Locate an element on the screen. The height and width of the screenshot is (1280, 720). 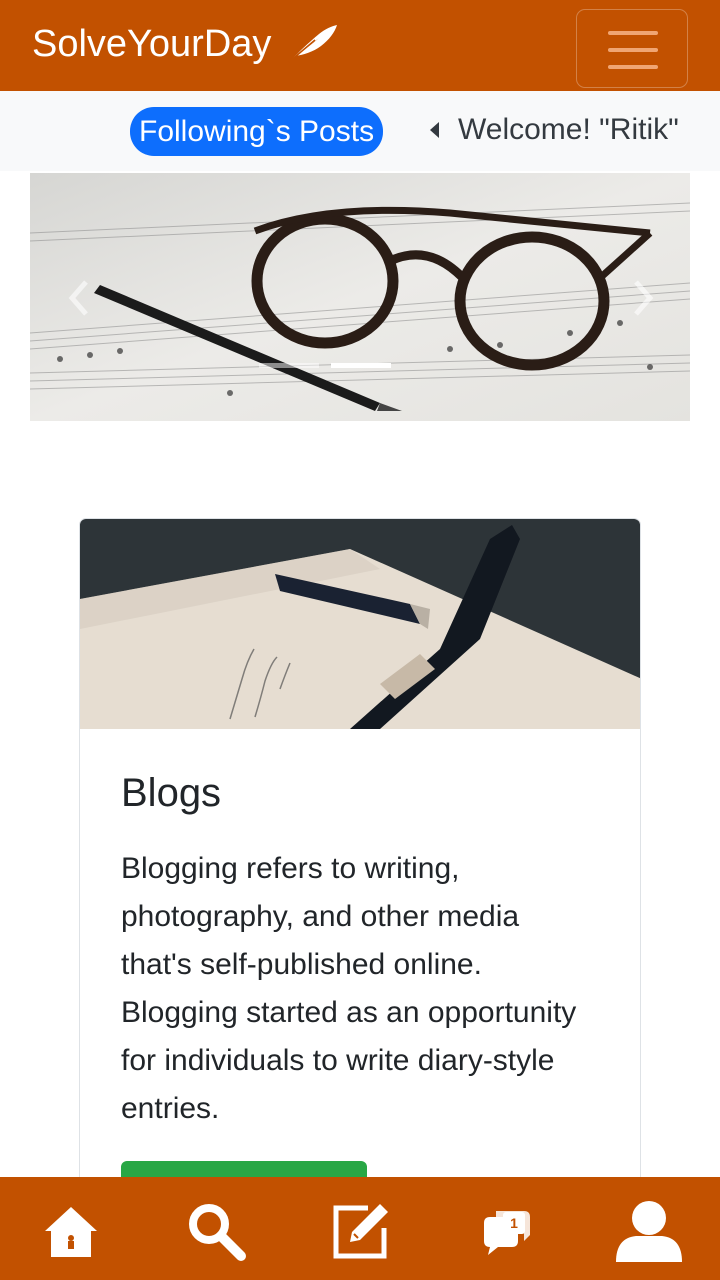
menu-toggle-button is located at coordinates (632, 48).